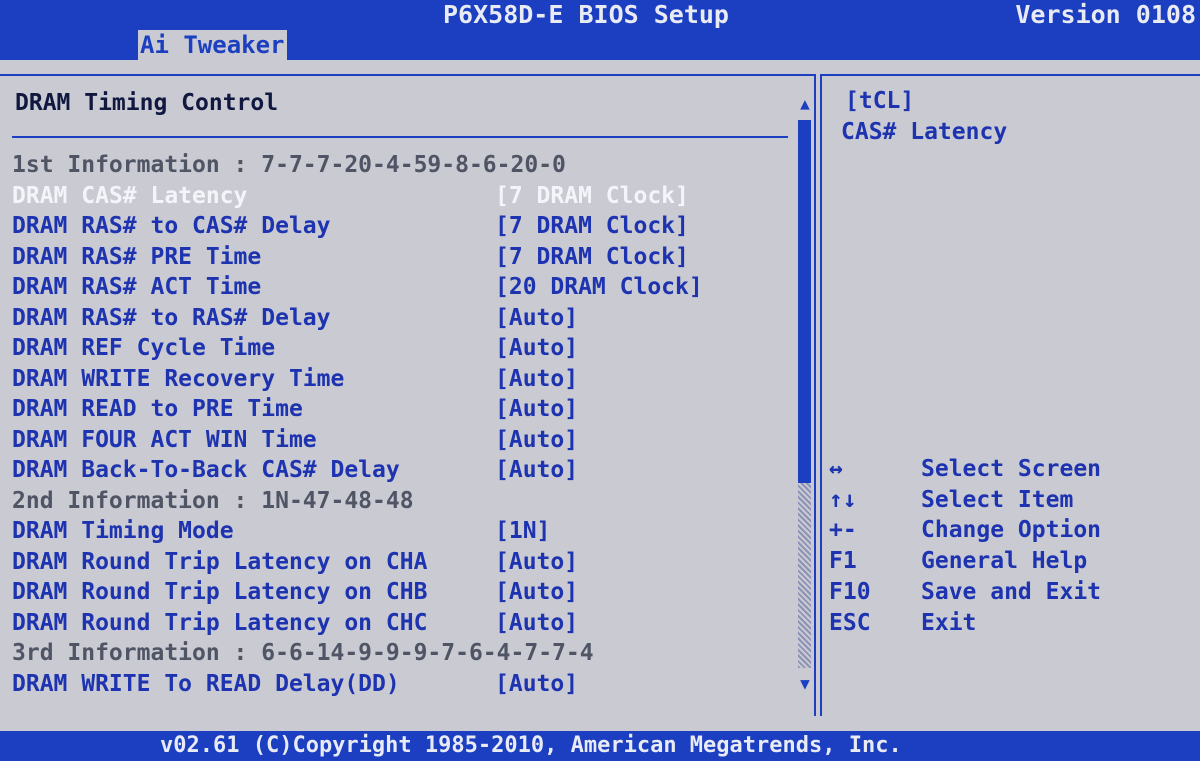 The height and width of the screenshot is (761, 1200). I want to click on setting-row: DRAM READ to PRE Time [Auto], so click(399, 409).